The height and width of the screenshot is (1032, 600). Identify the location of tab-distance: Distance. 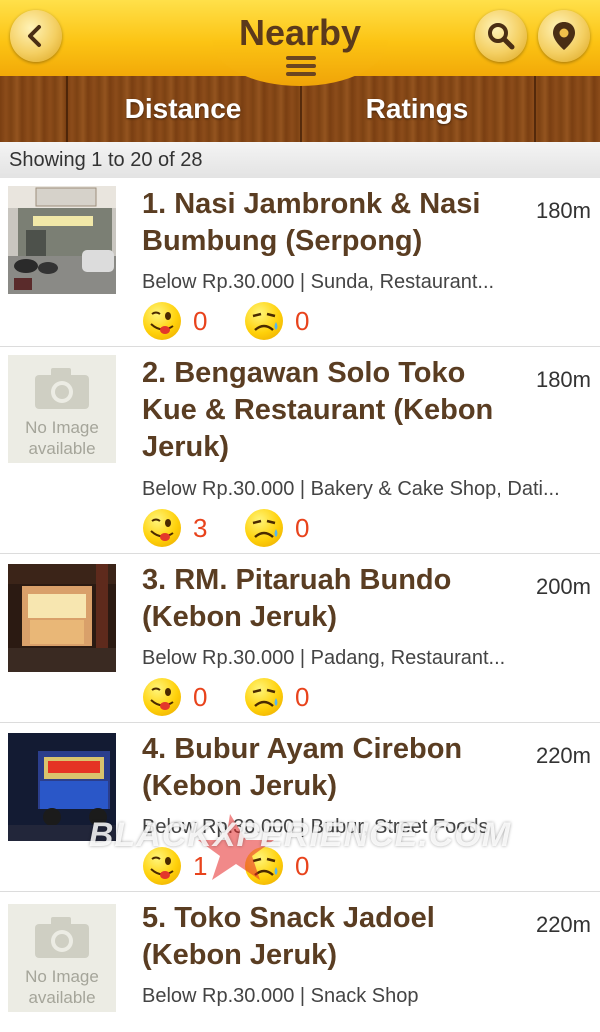
(183, 109).